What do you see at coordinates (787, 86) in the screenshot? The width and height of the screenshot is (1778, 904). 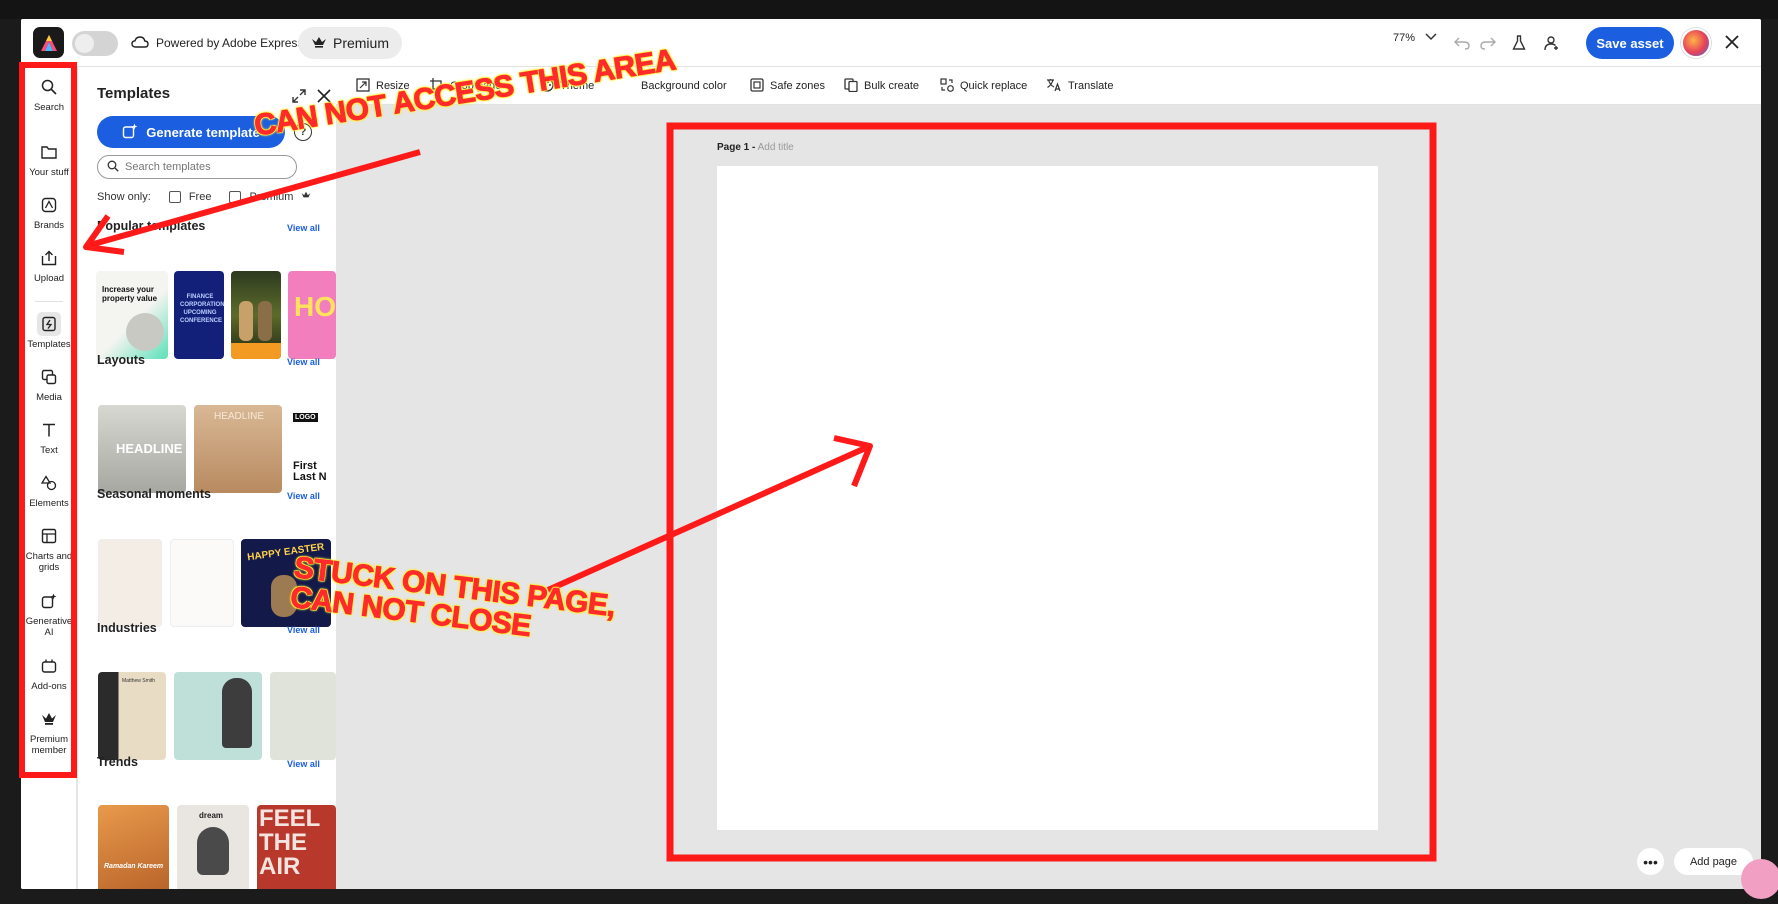 I see `tool-safe-zones: Safe zones` at bounding box center [787, 86].